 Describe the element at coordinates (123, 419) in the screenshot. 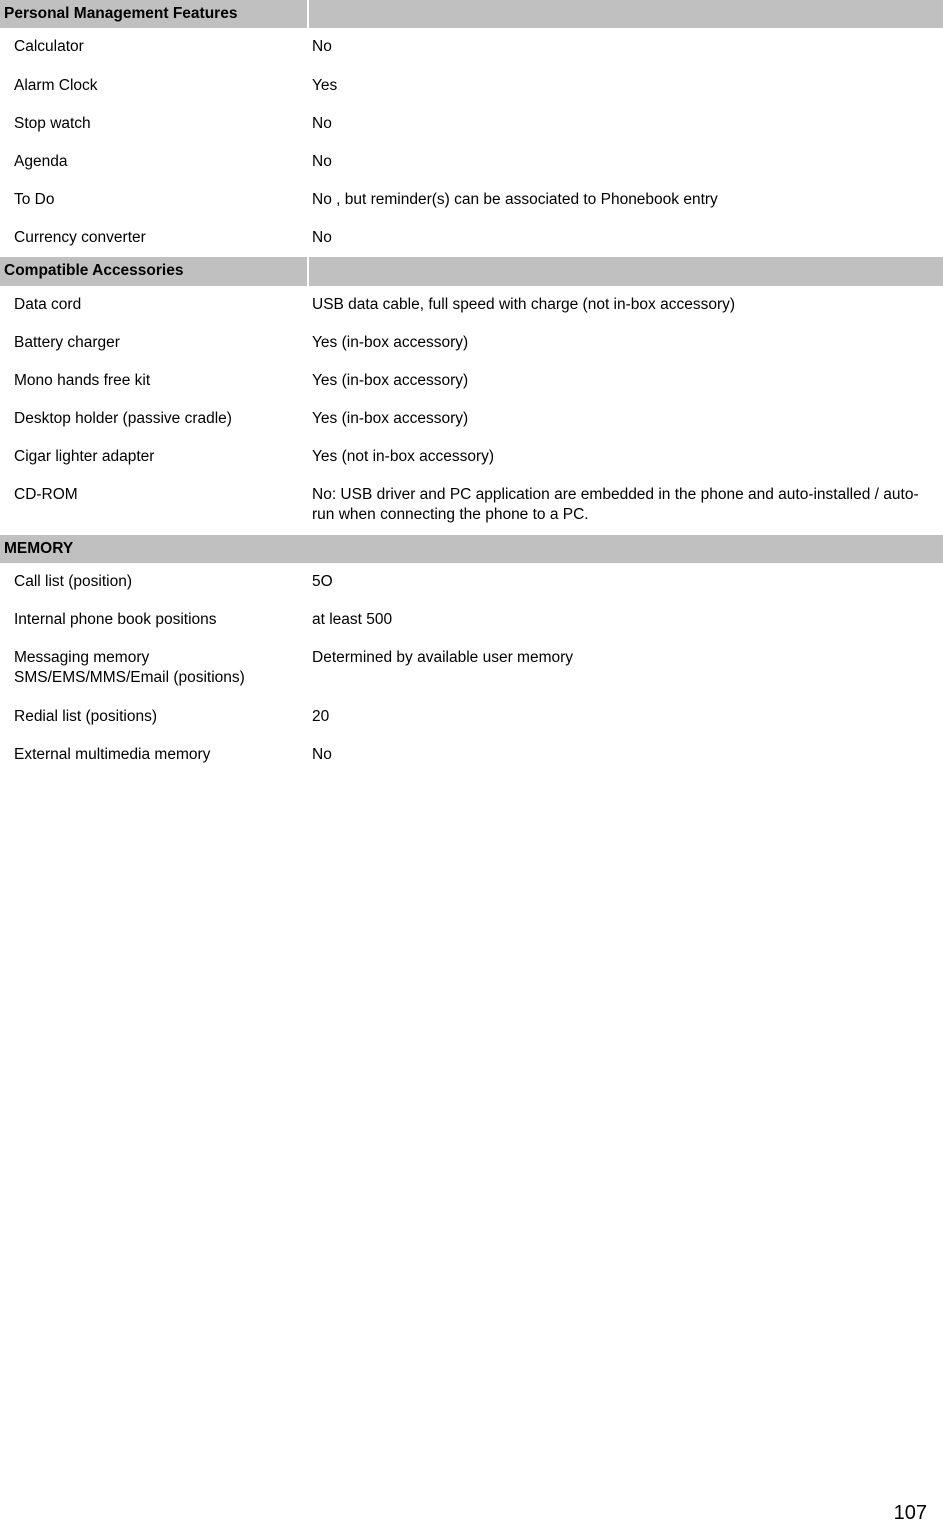

I see `row-label: Desktop holder (passive cradle)` at that location.